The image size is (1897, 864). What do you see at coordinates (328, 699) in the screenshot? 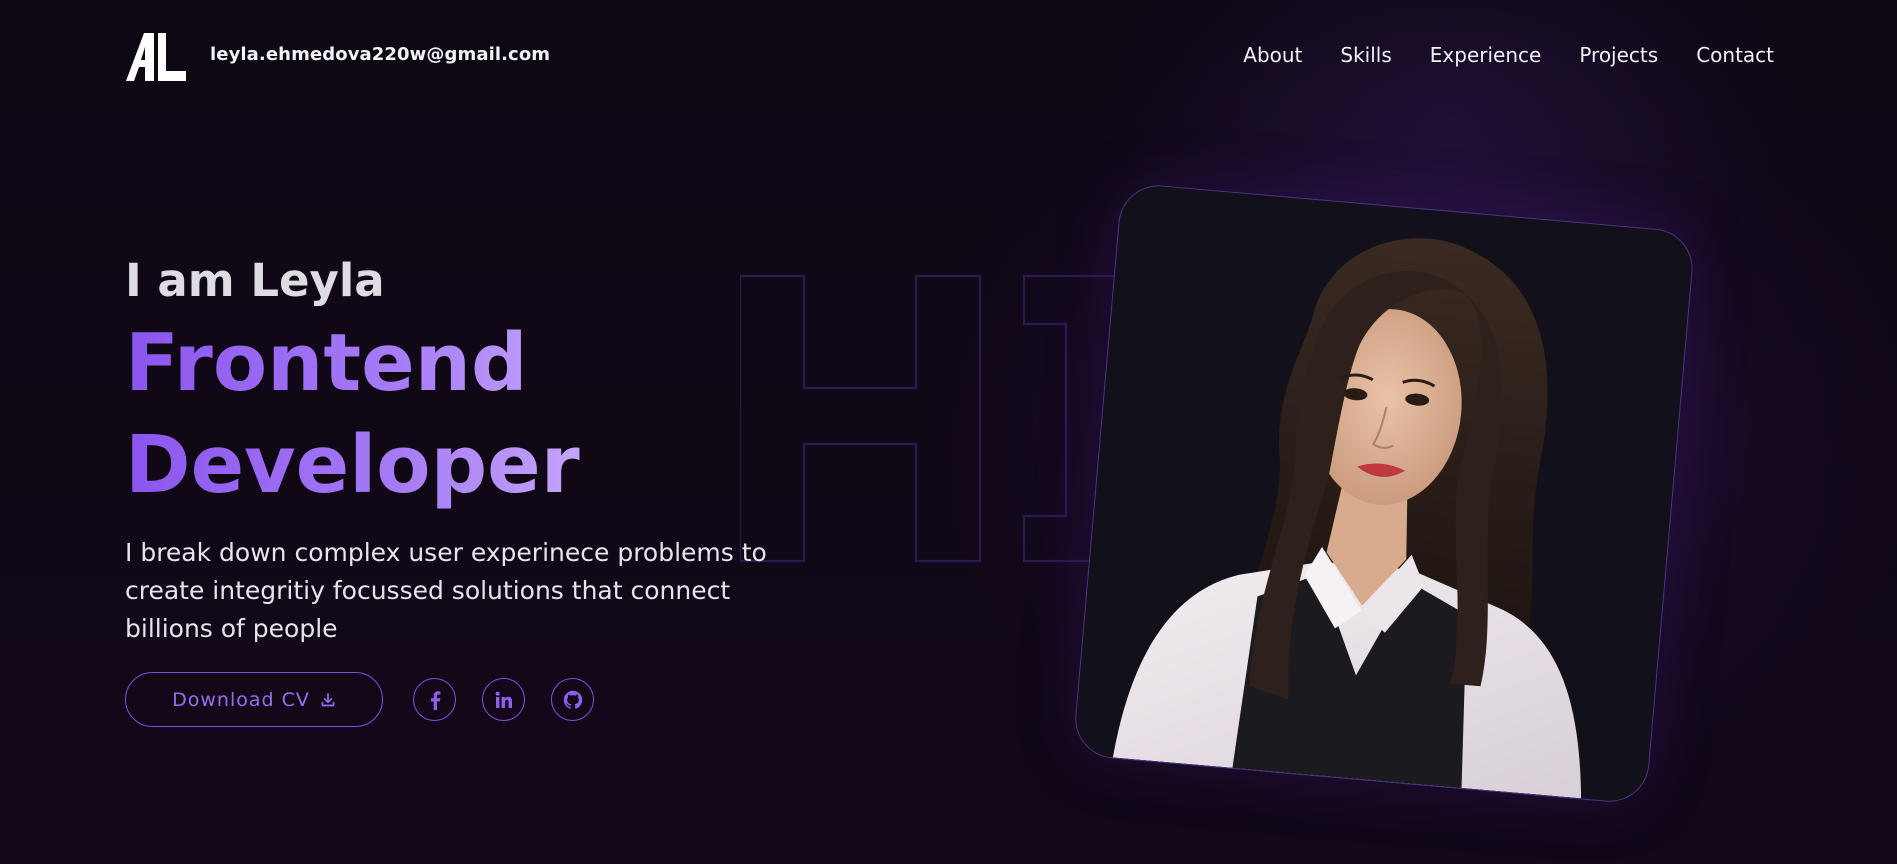
I see `download-icon` at bounding box center [328, 699].